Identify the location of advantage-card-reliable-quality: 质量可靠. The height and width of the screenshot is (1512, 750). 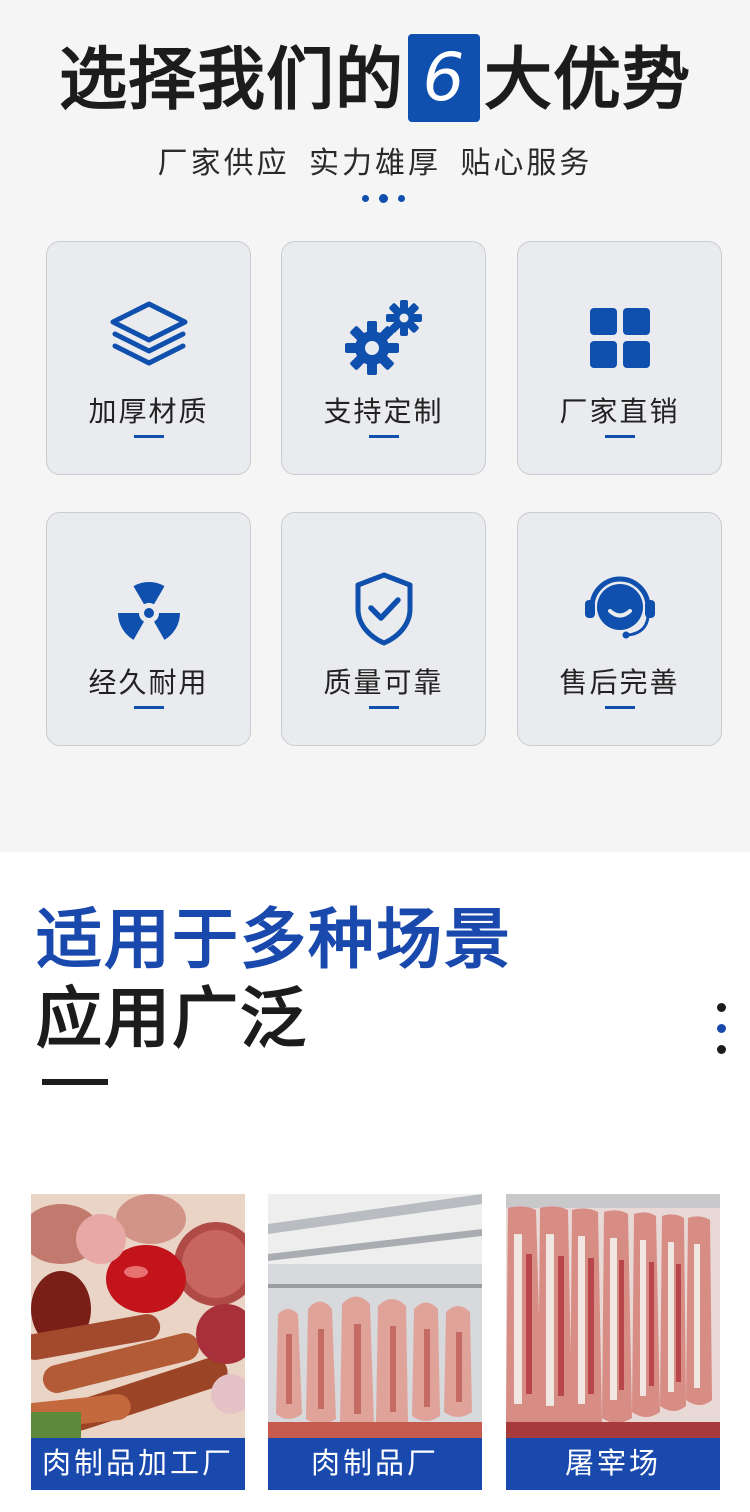
(383, 629).